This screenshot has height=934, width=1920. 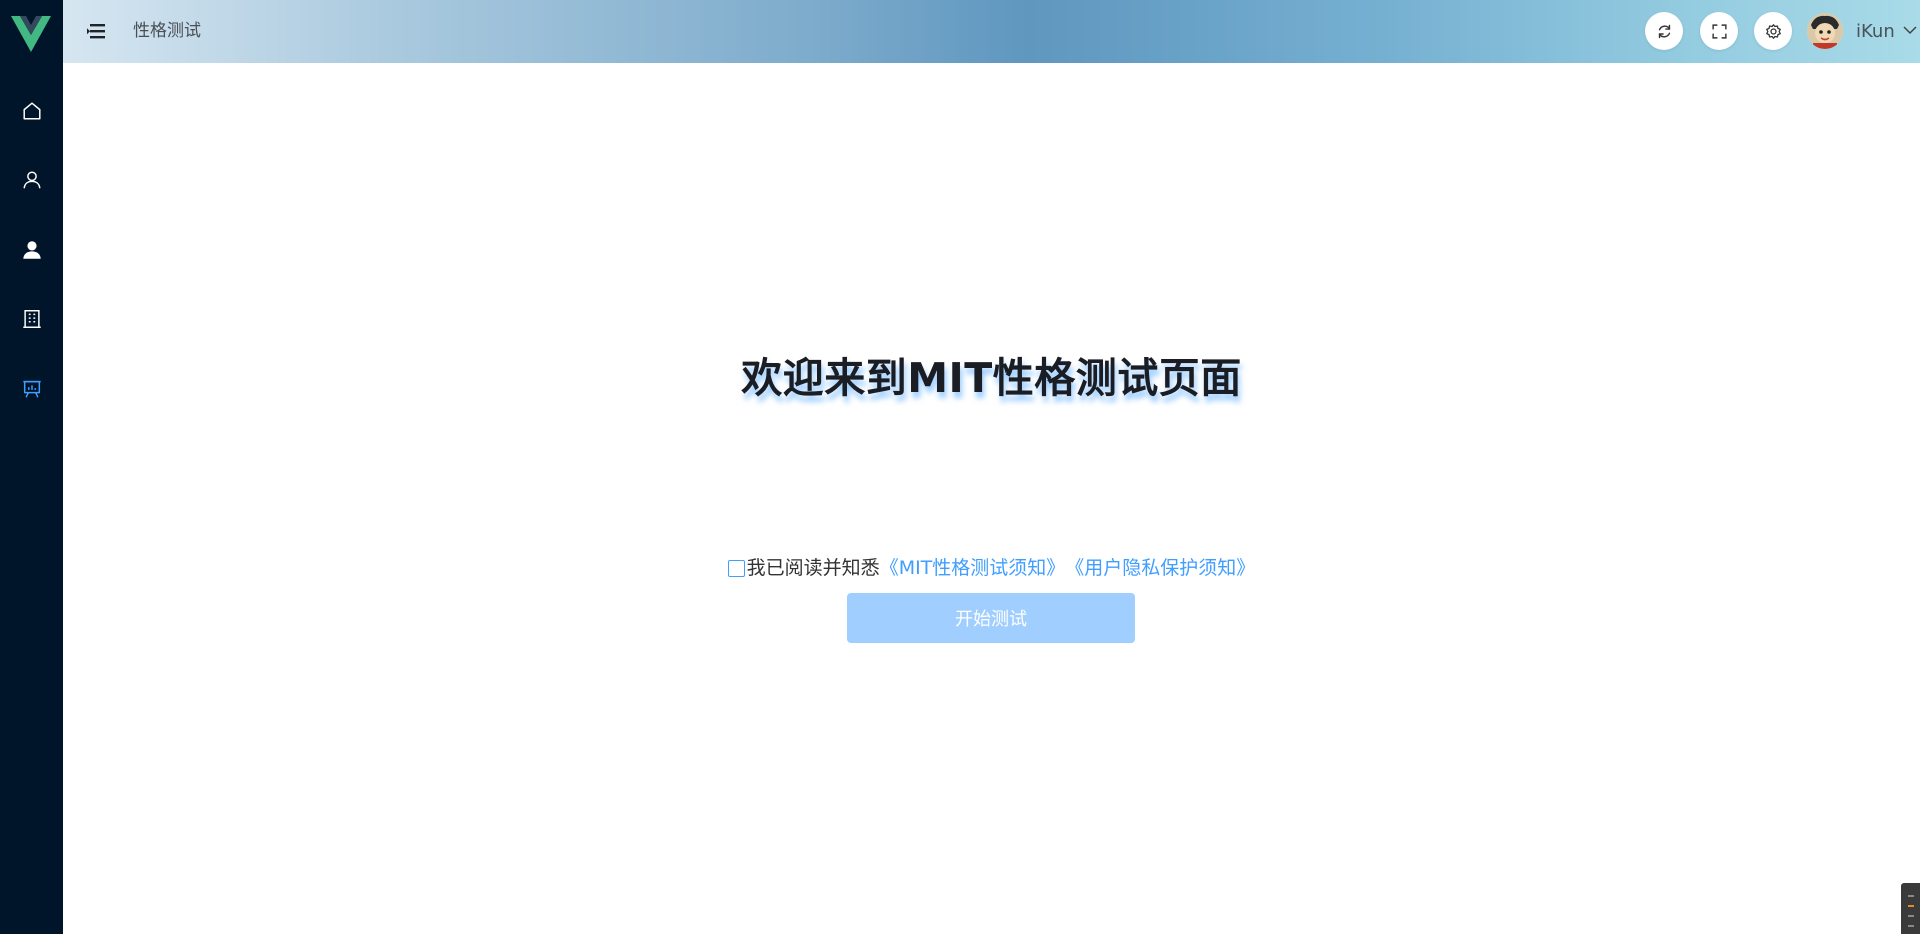 I want to click on avatar, so click(x=1825, y=31).